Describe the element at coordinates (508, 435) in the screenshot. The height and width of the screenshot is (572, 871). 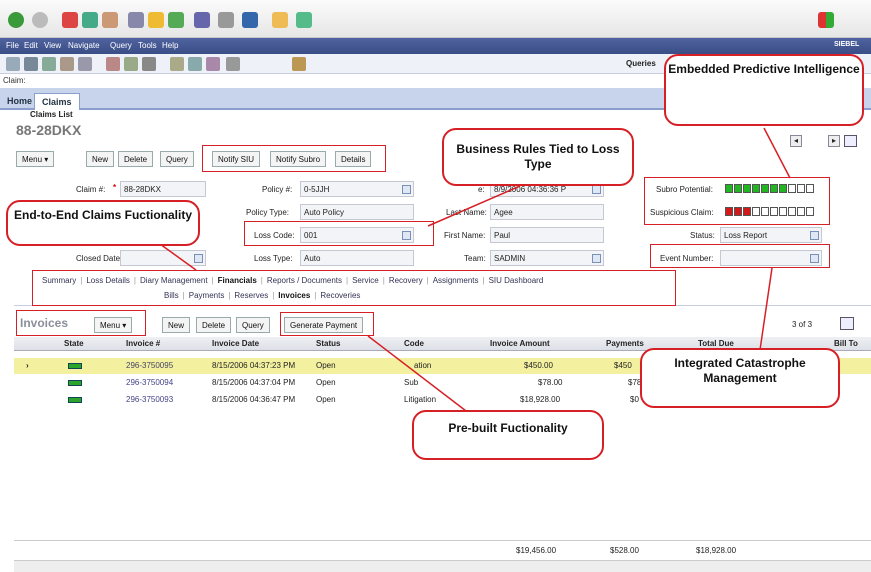
I see `callout-prebuilt: Pre-built Fuctionality` at that location.